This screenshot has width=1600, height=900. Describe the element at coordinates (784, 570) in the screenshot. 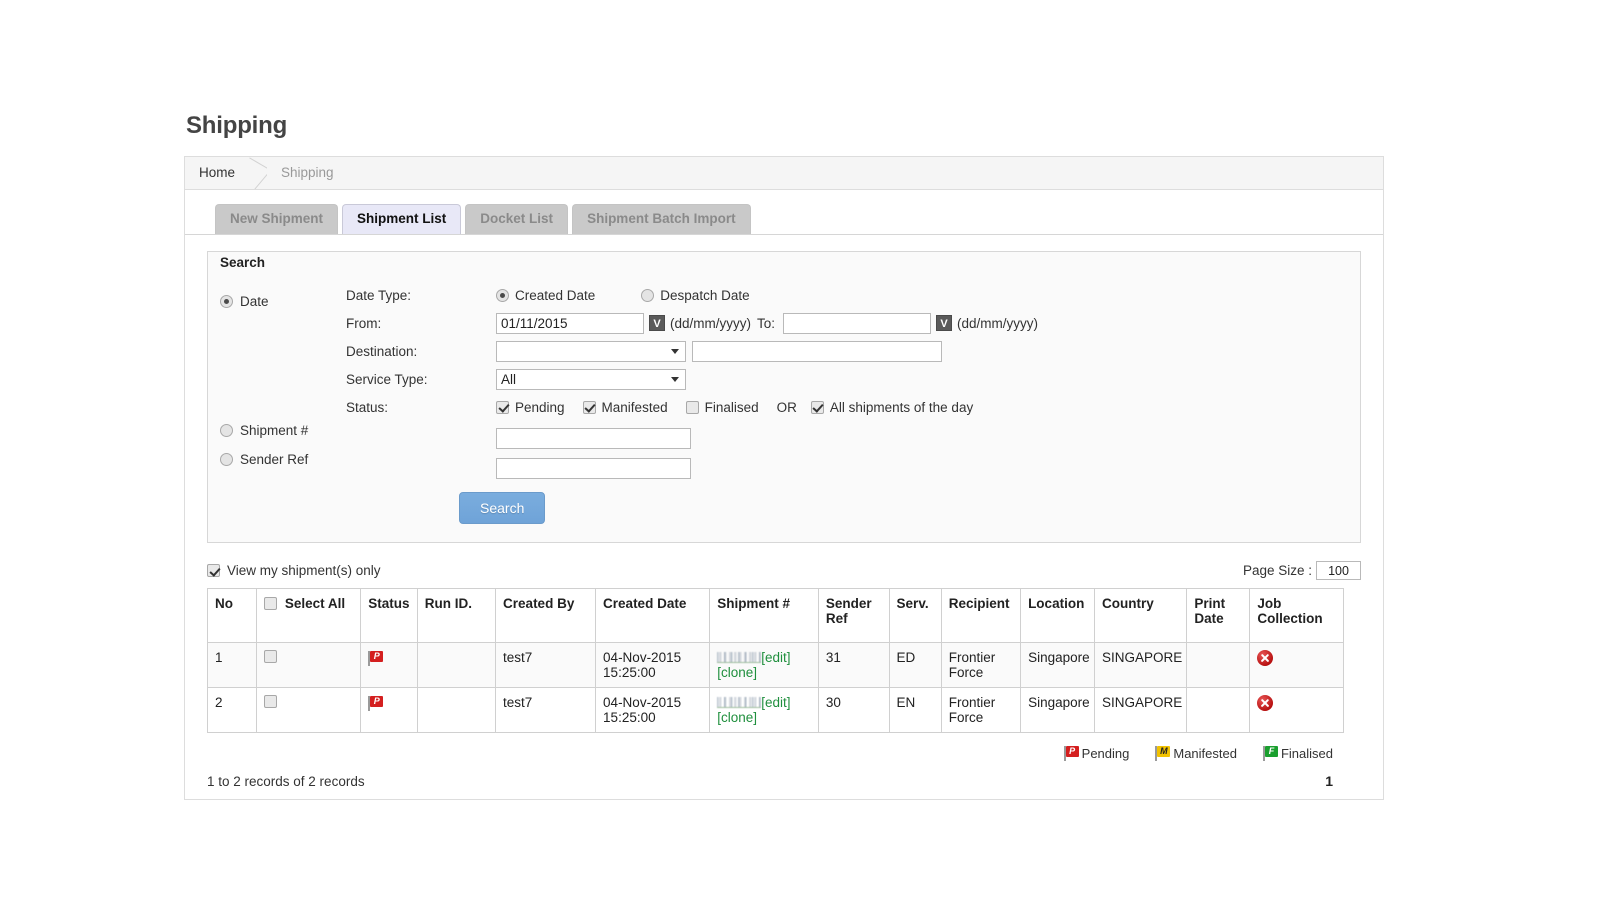

I see `list-toolbar: View my shipment(s) only Page Size : 100` at that location.